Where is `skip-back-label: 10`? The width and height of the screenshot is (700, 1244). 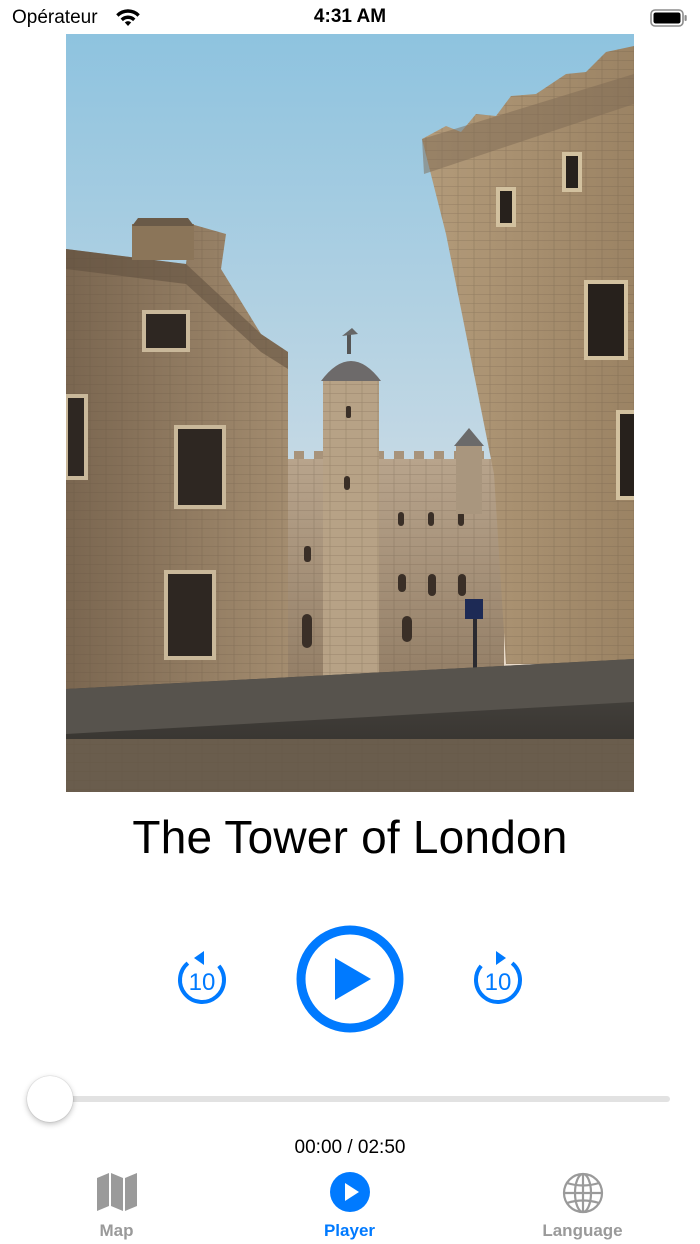 skip-back-label: 10 is located at coordinates (202, 982).